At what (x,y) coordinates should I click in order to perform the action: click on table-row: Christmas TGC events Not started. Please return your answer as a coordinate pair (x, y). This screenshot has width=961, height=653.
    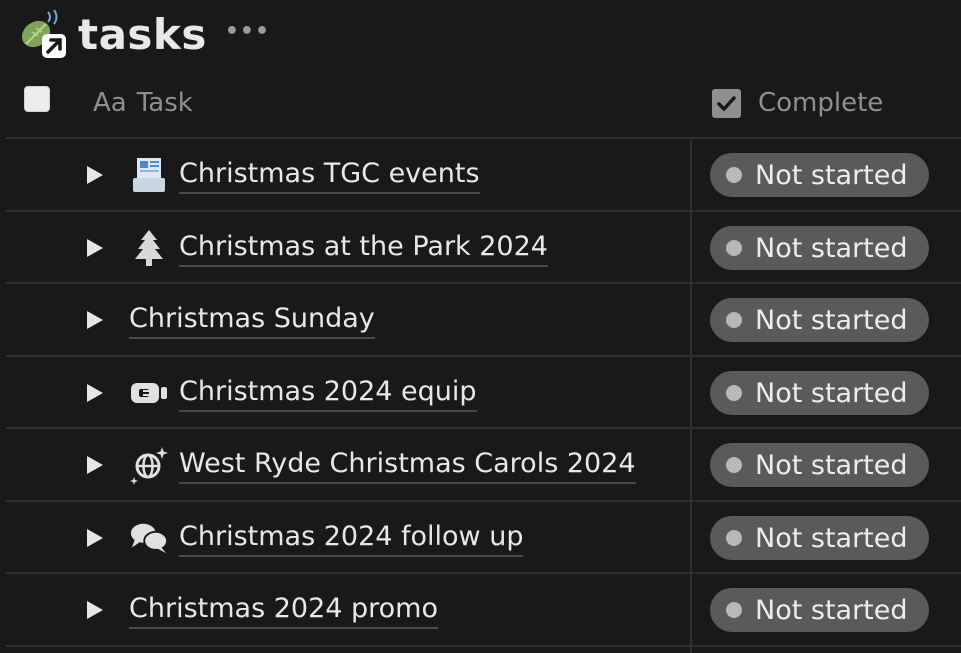
    Looking at the image, I should click on (480, 175).